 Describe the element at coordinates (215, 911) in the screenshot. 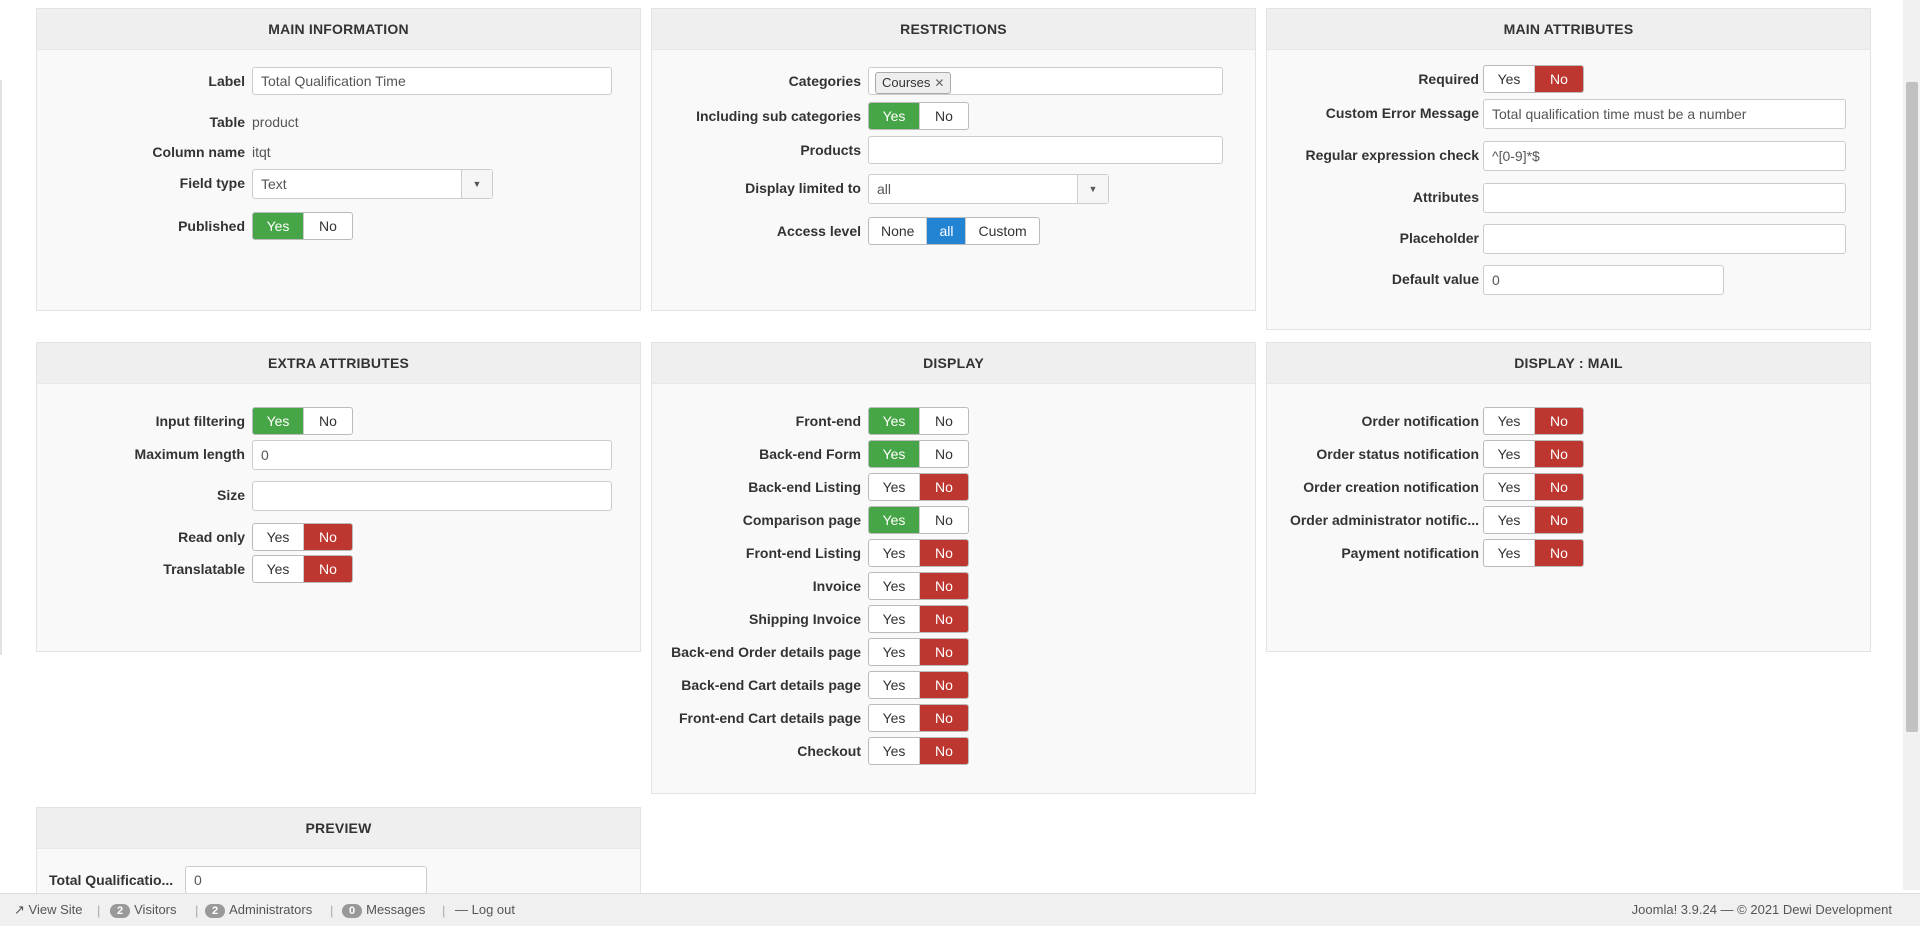

I see `administrators-badge: 2` at that location.